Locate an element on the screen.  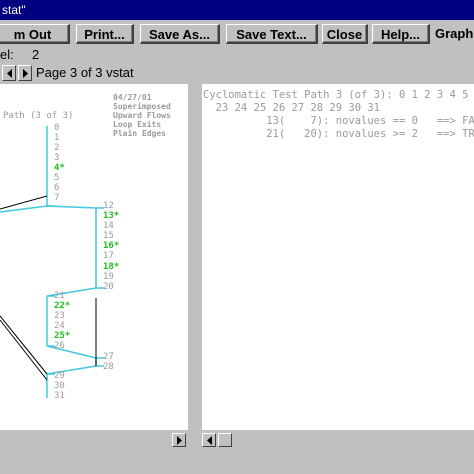
legend-superimposed: Superimposed is located at coordinates (142, 106).